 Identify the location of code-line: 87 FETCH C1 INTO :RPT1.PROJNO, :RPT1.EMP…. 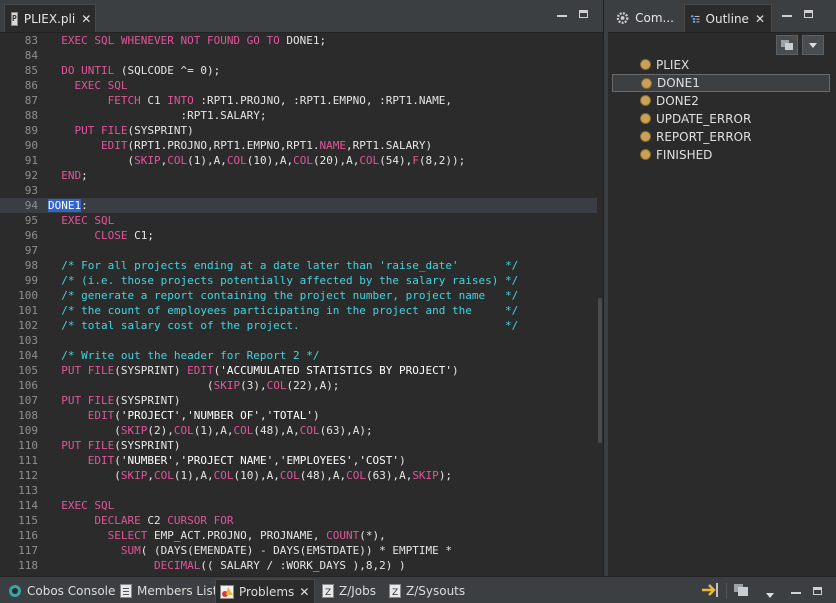
(298, 100).